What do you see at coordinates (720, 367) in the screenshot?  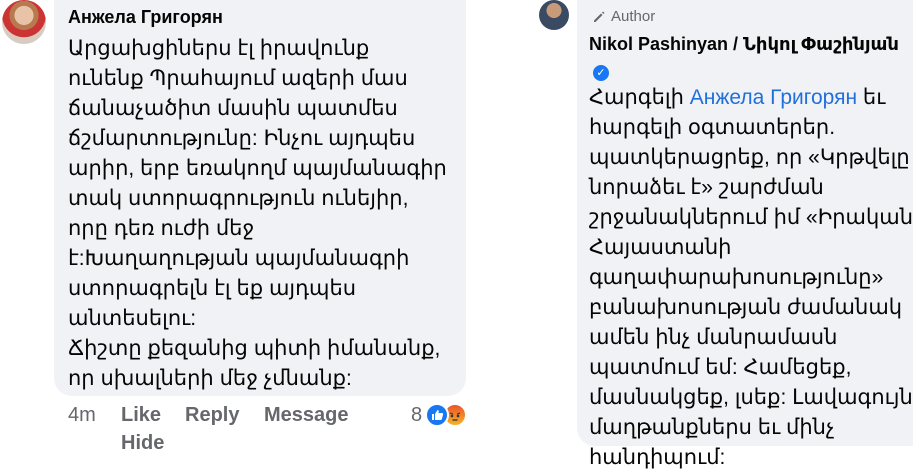 I see `reply-line: պատմում եմ: Համեցեք,` at bounding box center [720, 367].